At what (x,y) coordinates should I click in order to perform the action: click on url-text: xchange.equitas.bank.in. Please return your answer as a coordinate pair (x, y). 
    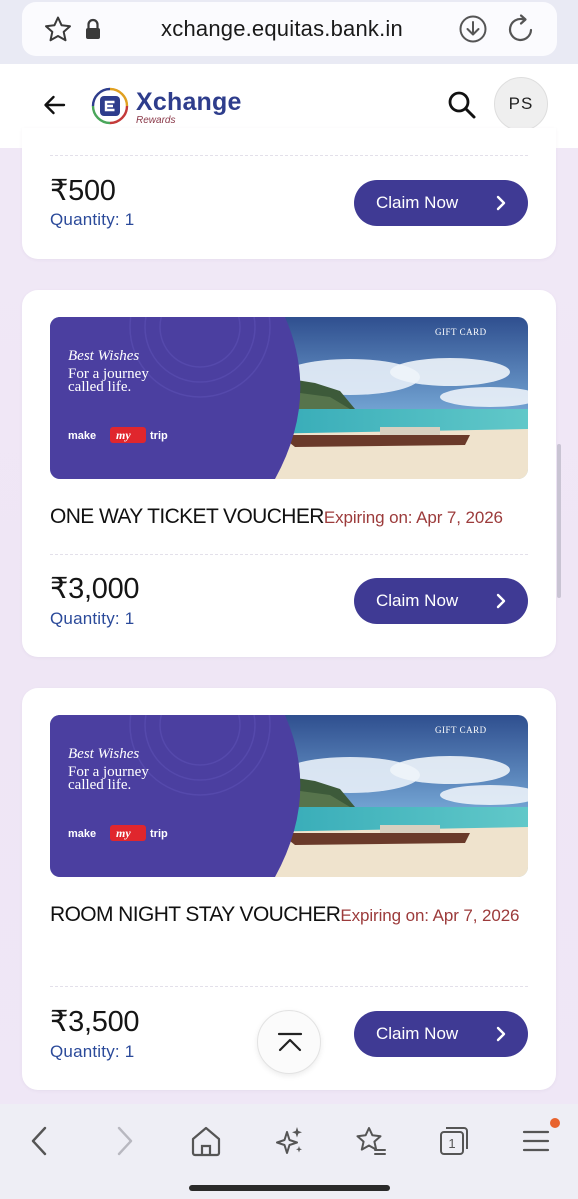
    Looking at the image, I should click on (282, 29).